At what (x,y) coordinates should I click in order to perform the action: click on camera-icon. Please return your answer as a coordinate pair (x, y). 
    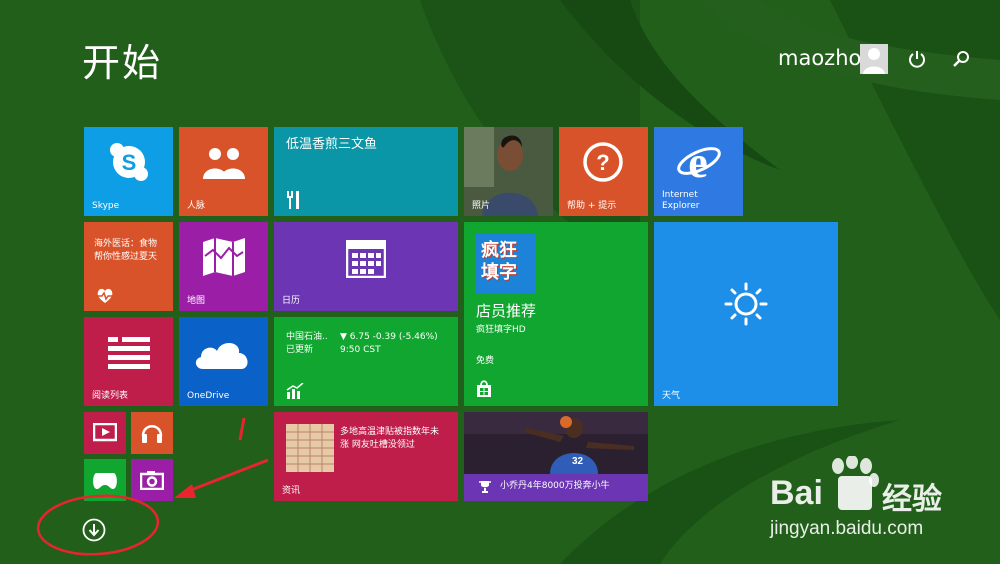
    Looking at the image, I should click on (152, 480).